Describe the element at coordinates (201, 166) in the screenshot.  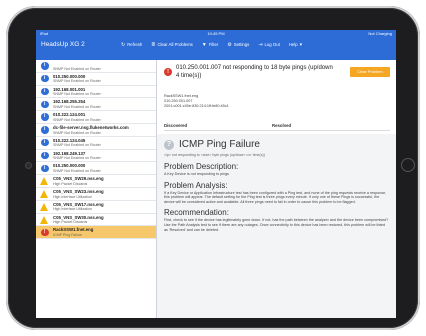
I see `description-title: Problem Description:` at that location.